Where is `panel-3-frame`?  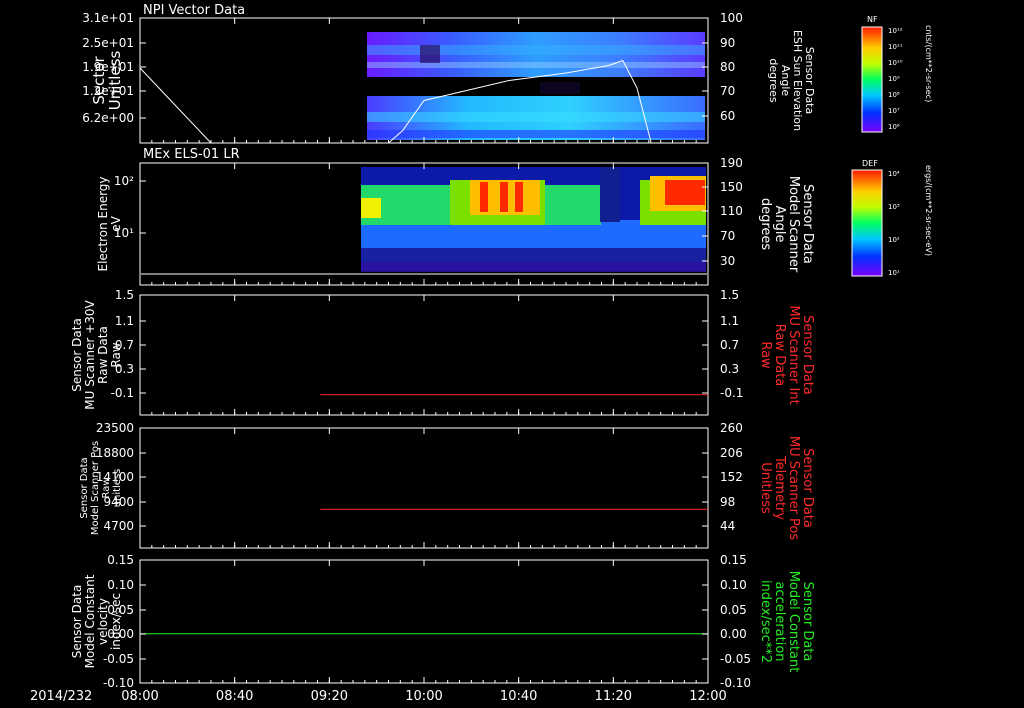 panel-3-frame is located at coordinates (424, 355).